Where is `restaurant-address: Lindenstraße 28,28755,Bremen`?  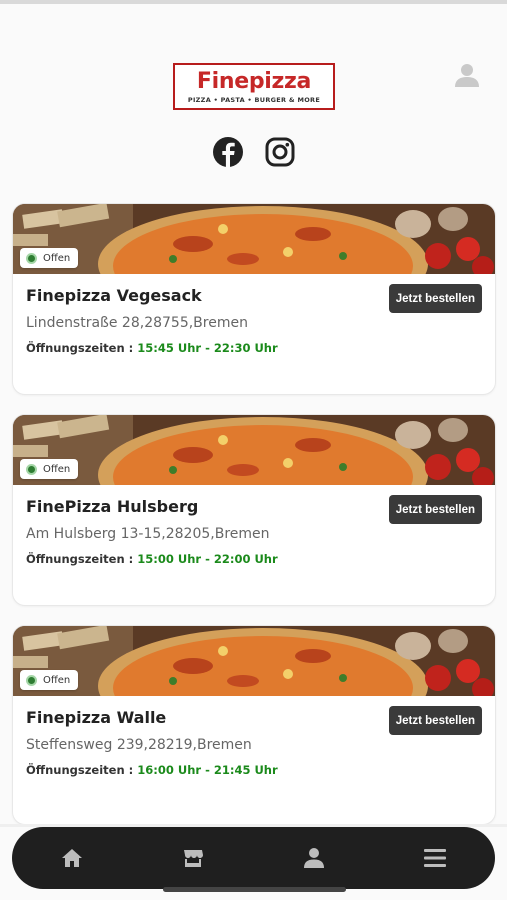 restaurant-address: Lindenstraße 28,28755,Bremen is located at coordinates (137, 323).